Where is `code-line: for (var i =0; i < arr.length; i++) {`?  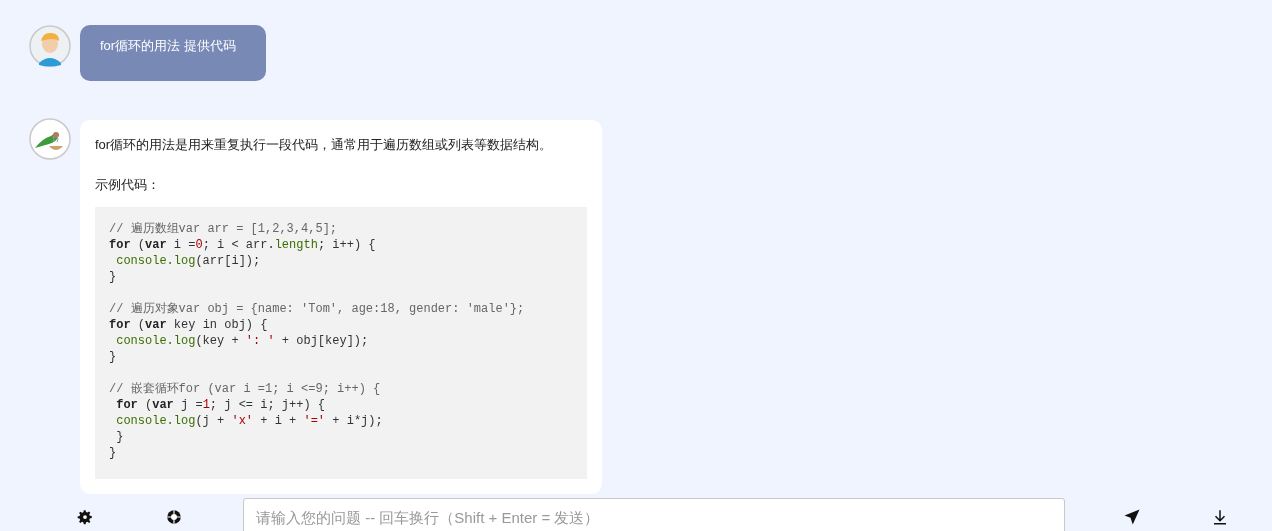 code-line: for (var i =0; i < arr.length; i++) { is located at coordinates (243, 245).